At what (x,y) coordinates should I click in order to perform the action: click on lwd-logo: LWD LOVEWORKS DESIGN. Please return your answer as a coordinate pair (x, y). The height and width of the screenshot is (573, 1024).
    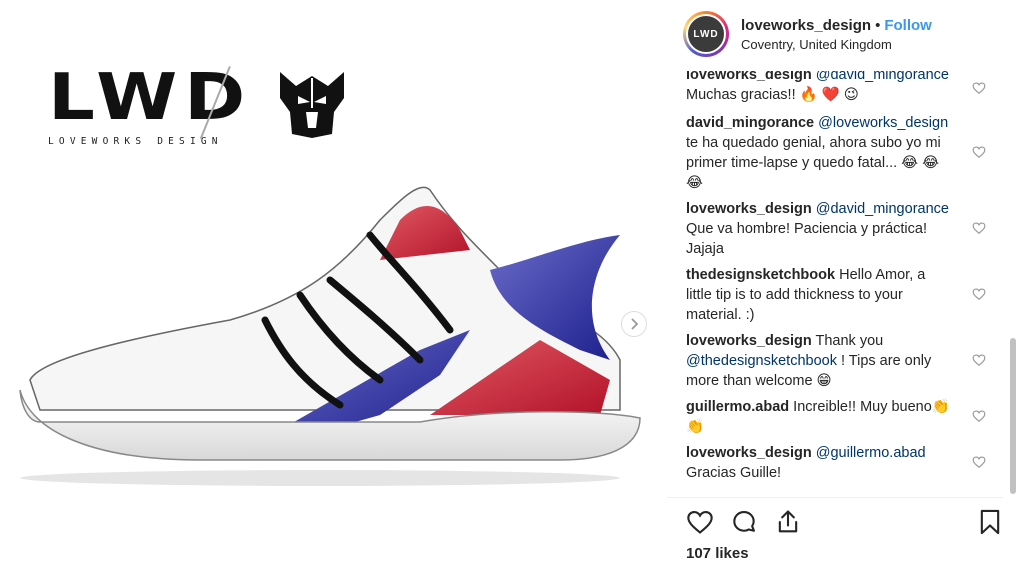
    Looking at the image, I should click on (146, 106).